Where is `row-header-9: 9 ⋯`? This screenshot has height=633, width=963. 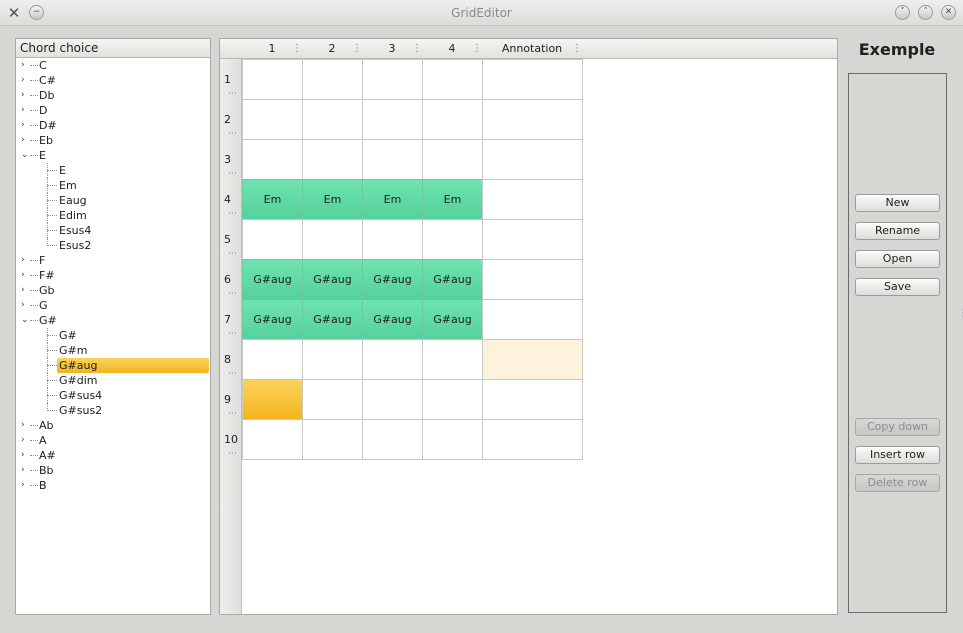
row-header-9: 9 ⋯ is located at coordinates (231, 399).